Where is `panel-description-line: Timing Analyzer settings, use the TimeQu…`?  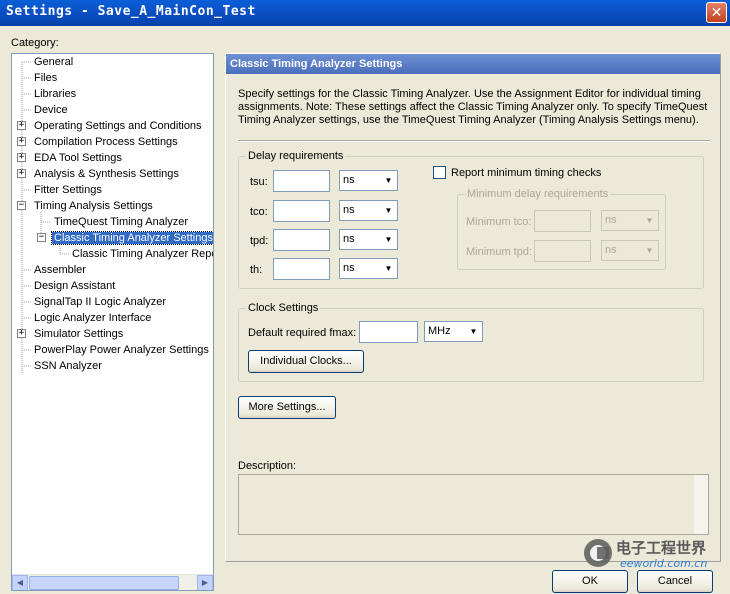
panel-description-line: Timing Analyzer settings, use the TimeQu… is located at coordinates (468, 120).